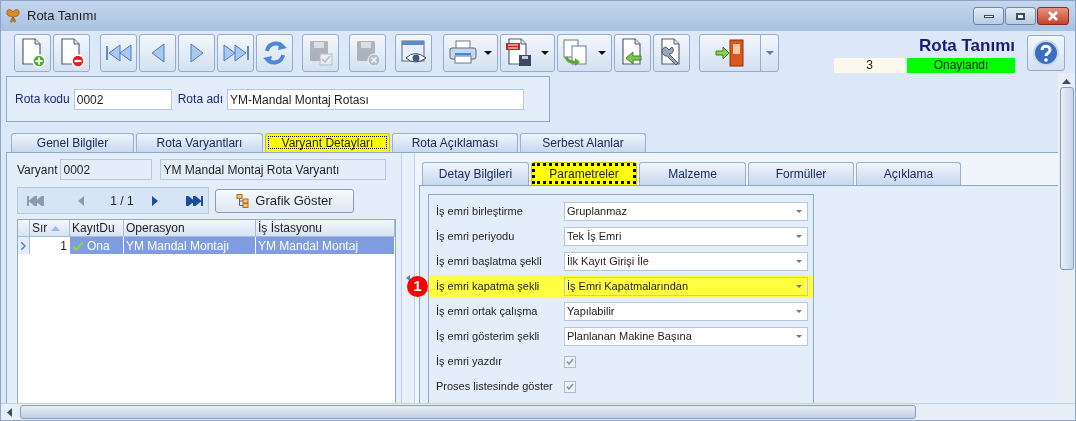  I want to click on exit-door-icon, so click(730, 53).